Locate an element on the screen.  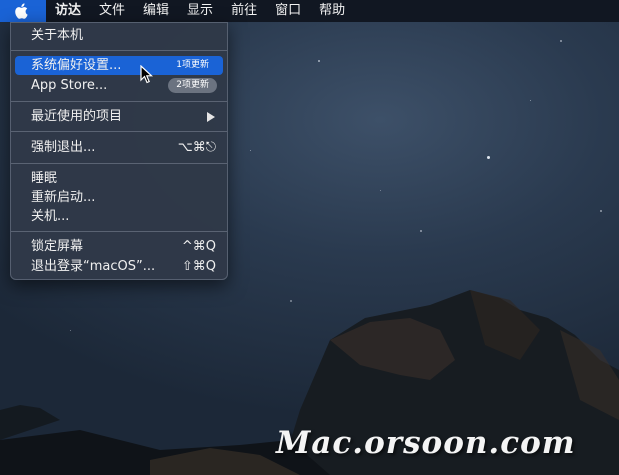
menu-item-lock-screen: 锁定屏幕 ^⌘Q is located at coordinates (119, 246).